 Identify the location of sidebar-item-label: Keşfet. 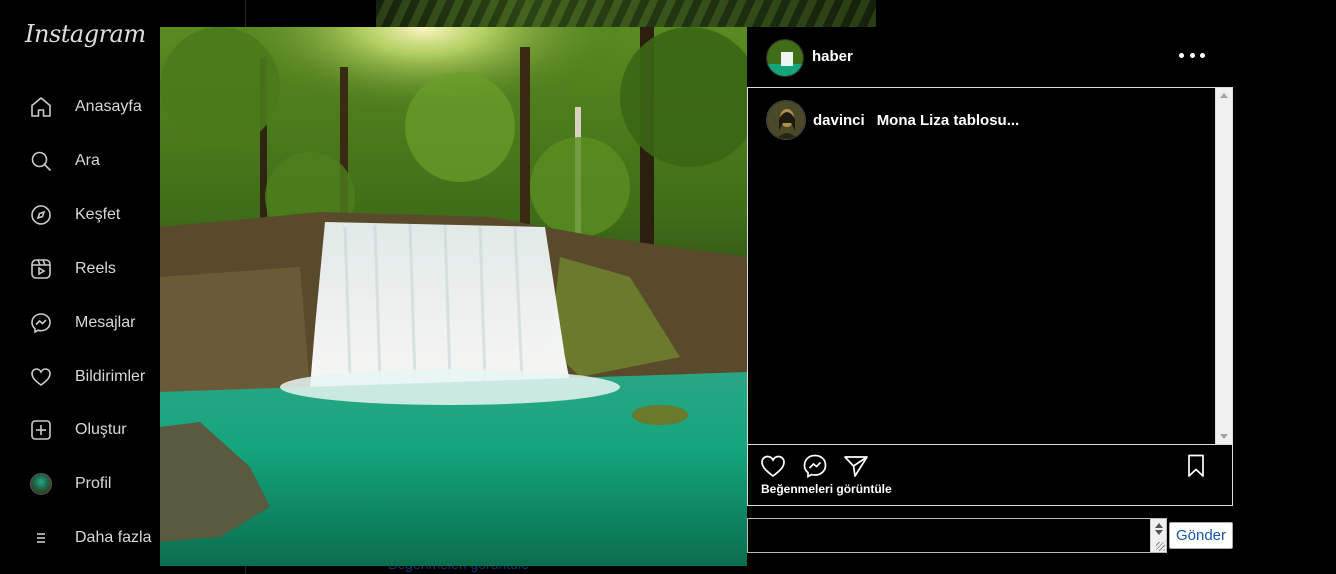
(98, 214).